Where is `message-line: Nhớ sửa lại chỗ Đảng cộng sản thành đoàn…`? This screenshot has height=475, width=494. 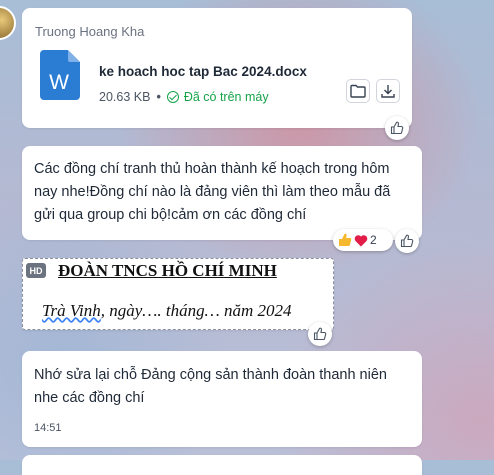 message-line: Nhớ sửa lại chỗ Đảng cộng sản thành đoàn… is located at coordinates (210, 375).